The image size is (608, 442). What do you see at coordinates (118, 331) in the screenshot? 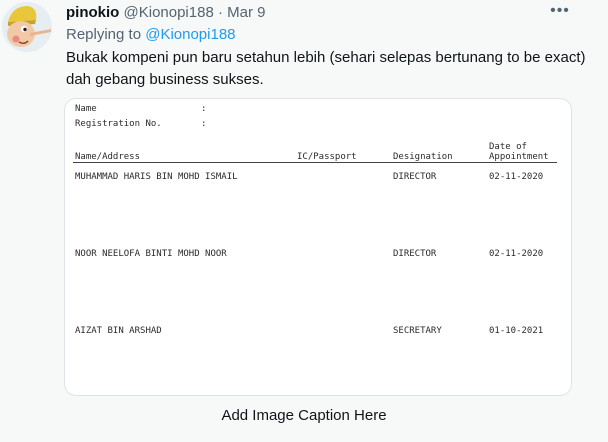
I see `doc-row-name: AIZAT BIN ARSHAD` at bounding box center [118, 331].